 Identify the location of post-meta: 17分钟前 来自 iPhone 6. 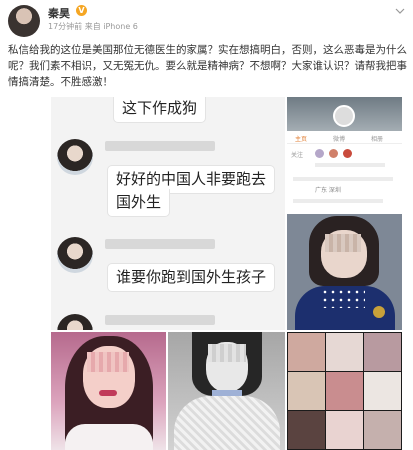
(93, 26).